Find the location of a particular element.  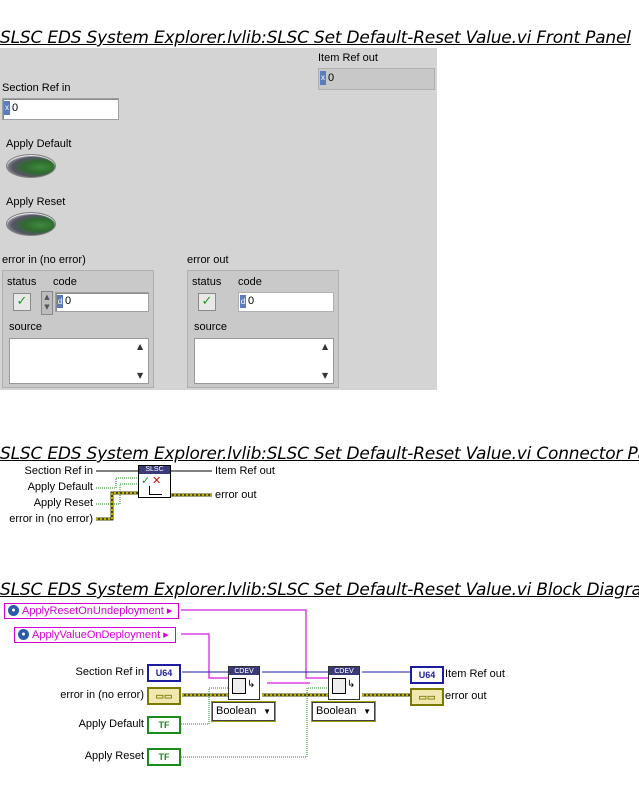

type-dropdown-2: Boolean ▼ is located at coordinates (343, 711).